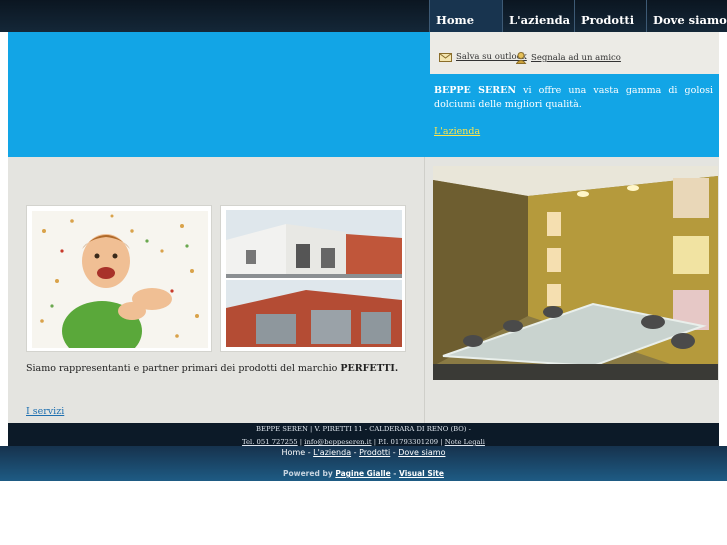 The height and width of the screenshot is (545, 727). I want to click on bottom-link-home: Home, so click(294, 452).